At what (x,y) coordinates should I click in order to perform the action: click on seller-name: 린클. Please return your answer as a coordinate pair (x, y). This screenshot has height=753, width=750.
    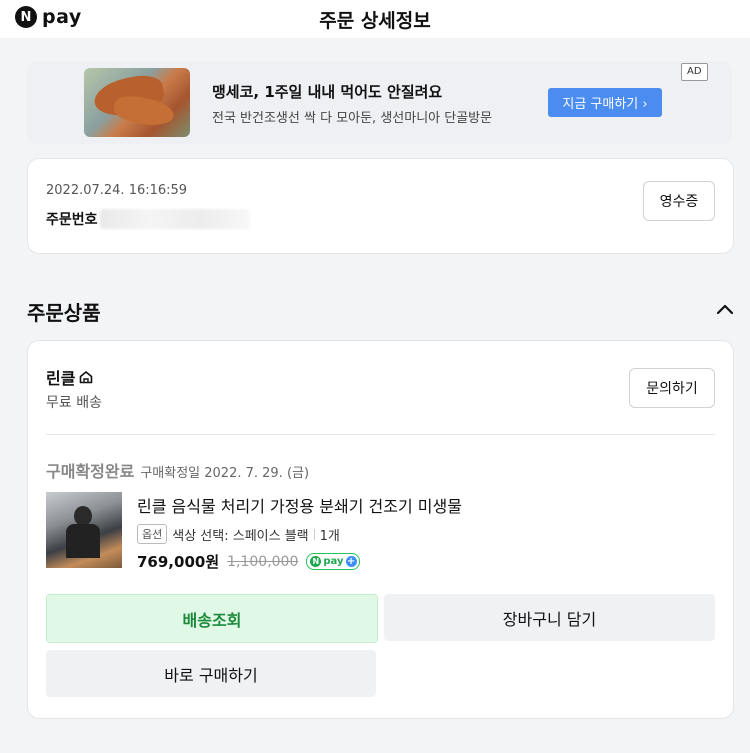
    Looking at the image, I should click on (70, 377).